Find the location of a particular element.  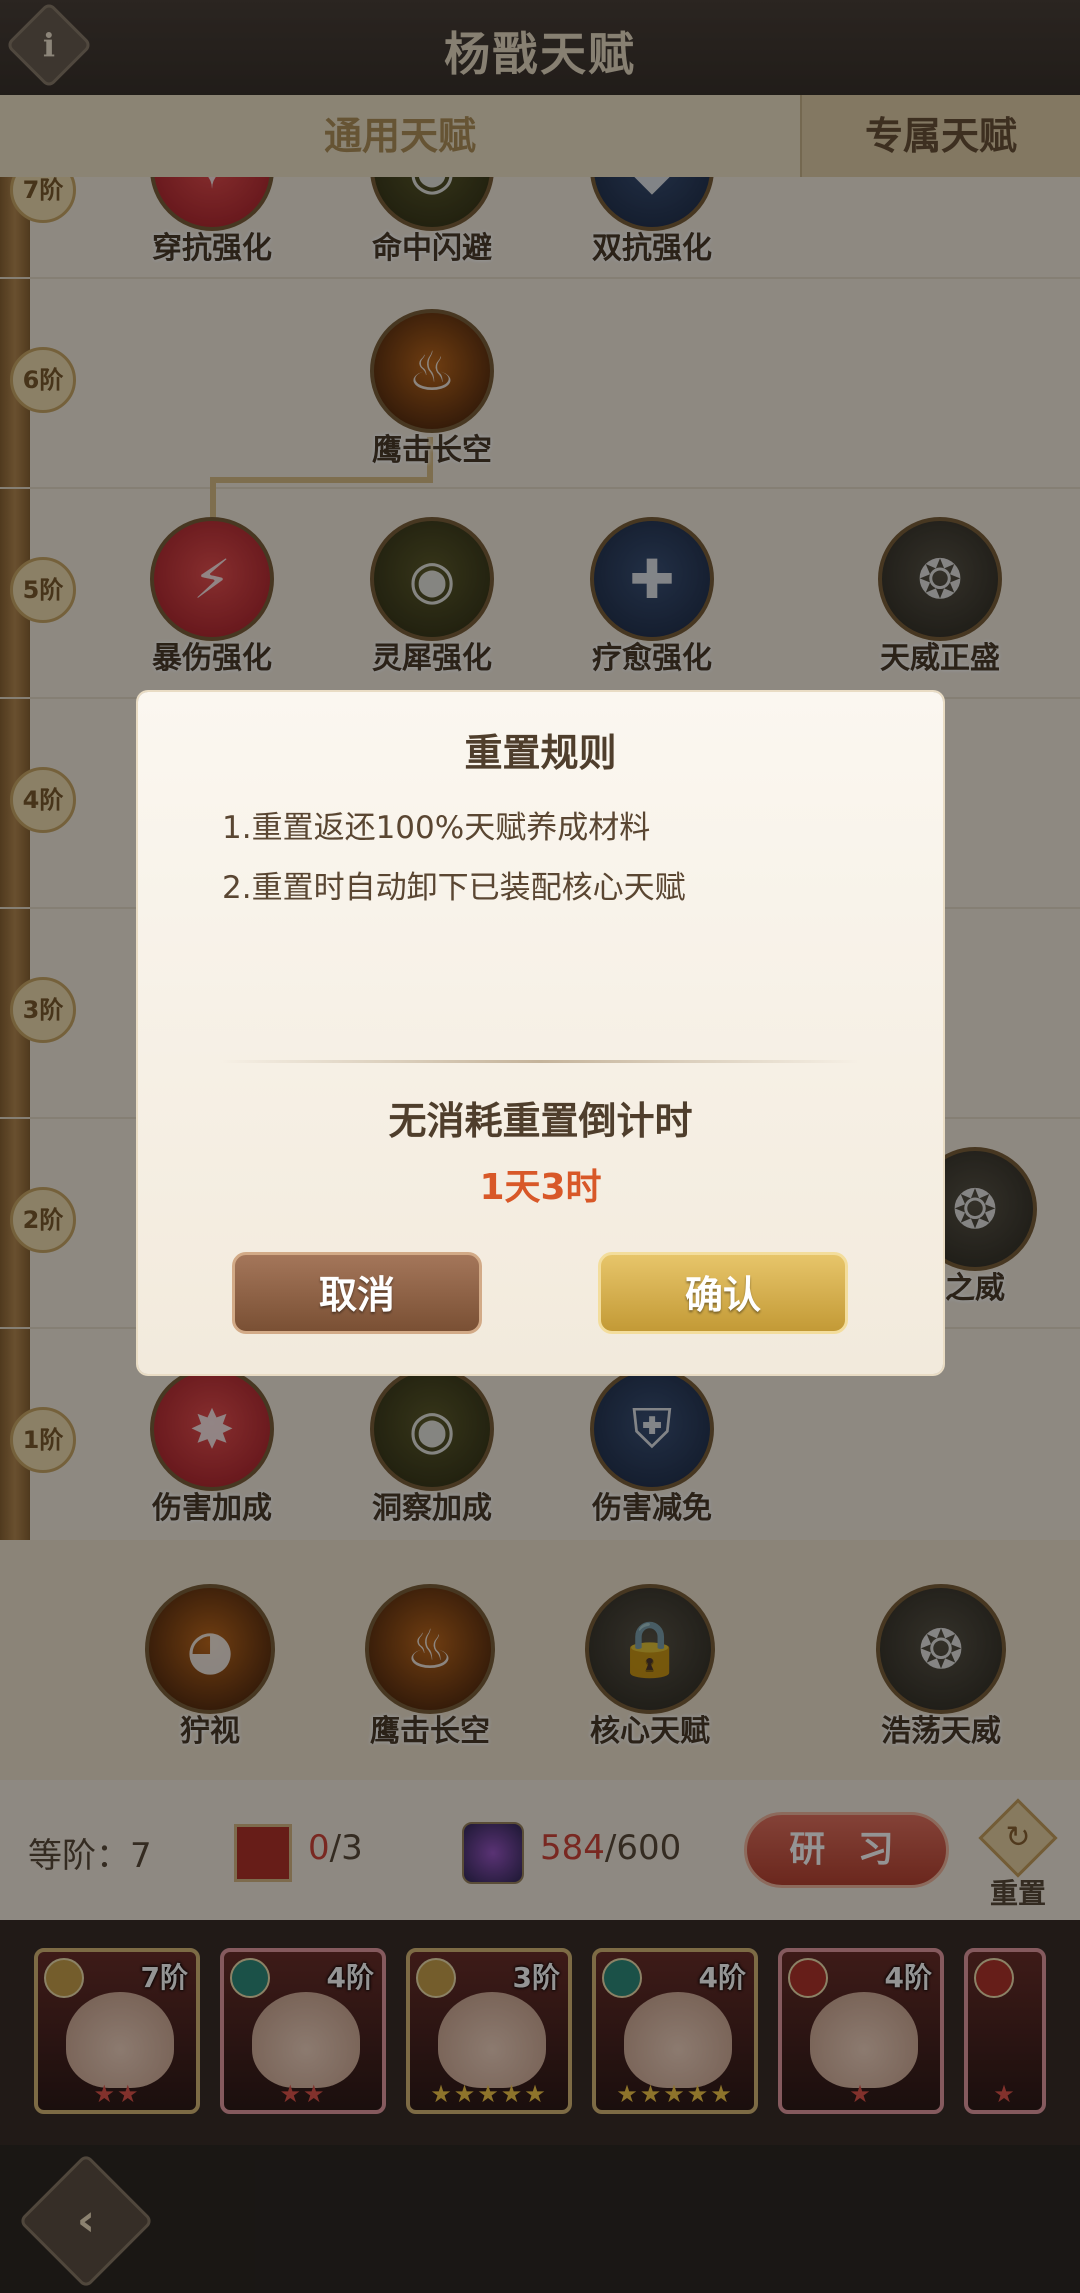

cancel-button: 取消 is located at coordinates (357, 1293).